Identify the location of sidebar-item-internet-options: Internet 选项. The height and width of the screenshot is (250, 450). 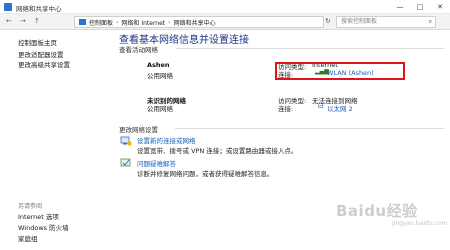
(38, 216).